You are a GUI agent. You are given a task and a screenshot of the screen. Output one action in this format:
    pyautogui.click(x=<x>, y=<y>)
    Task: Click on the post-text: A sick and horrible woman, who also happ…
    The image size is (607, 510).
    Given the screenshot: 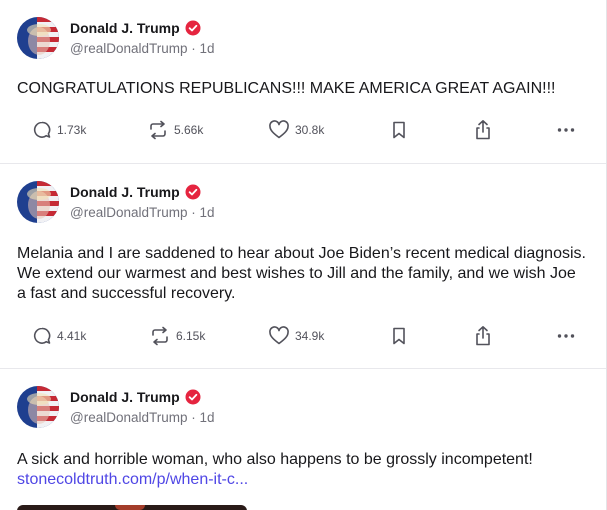 What is the action you would take?
    pyautogui.click(x=302, y=470)
    